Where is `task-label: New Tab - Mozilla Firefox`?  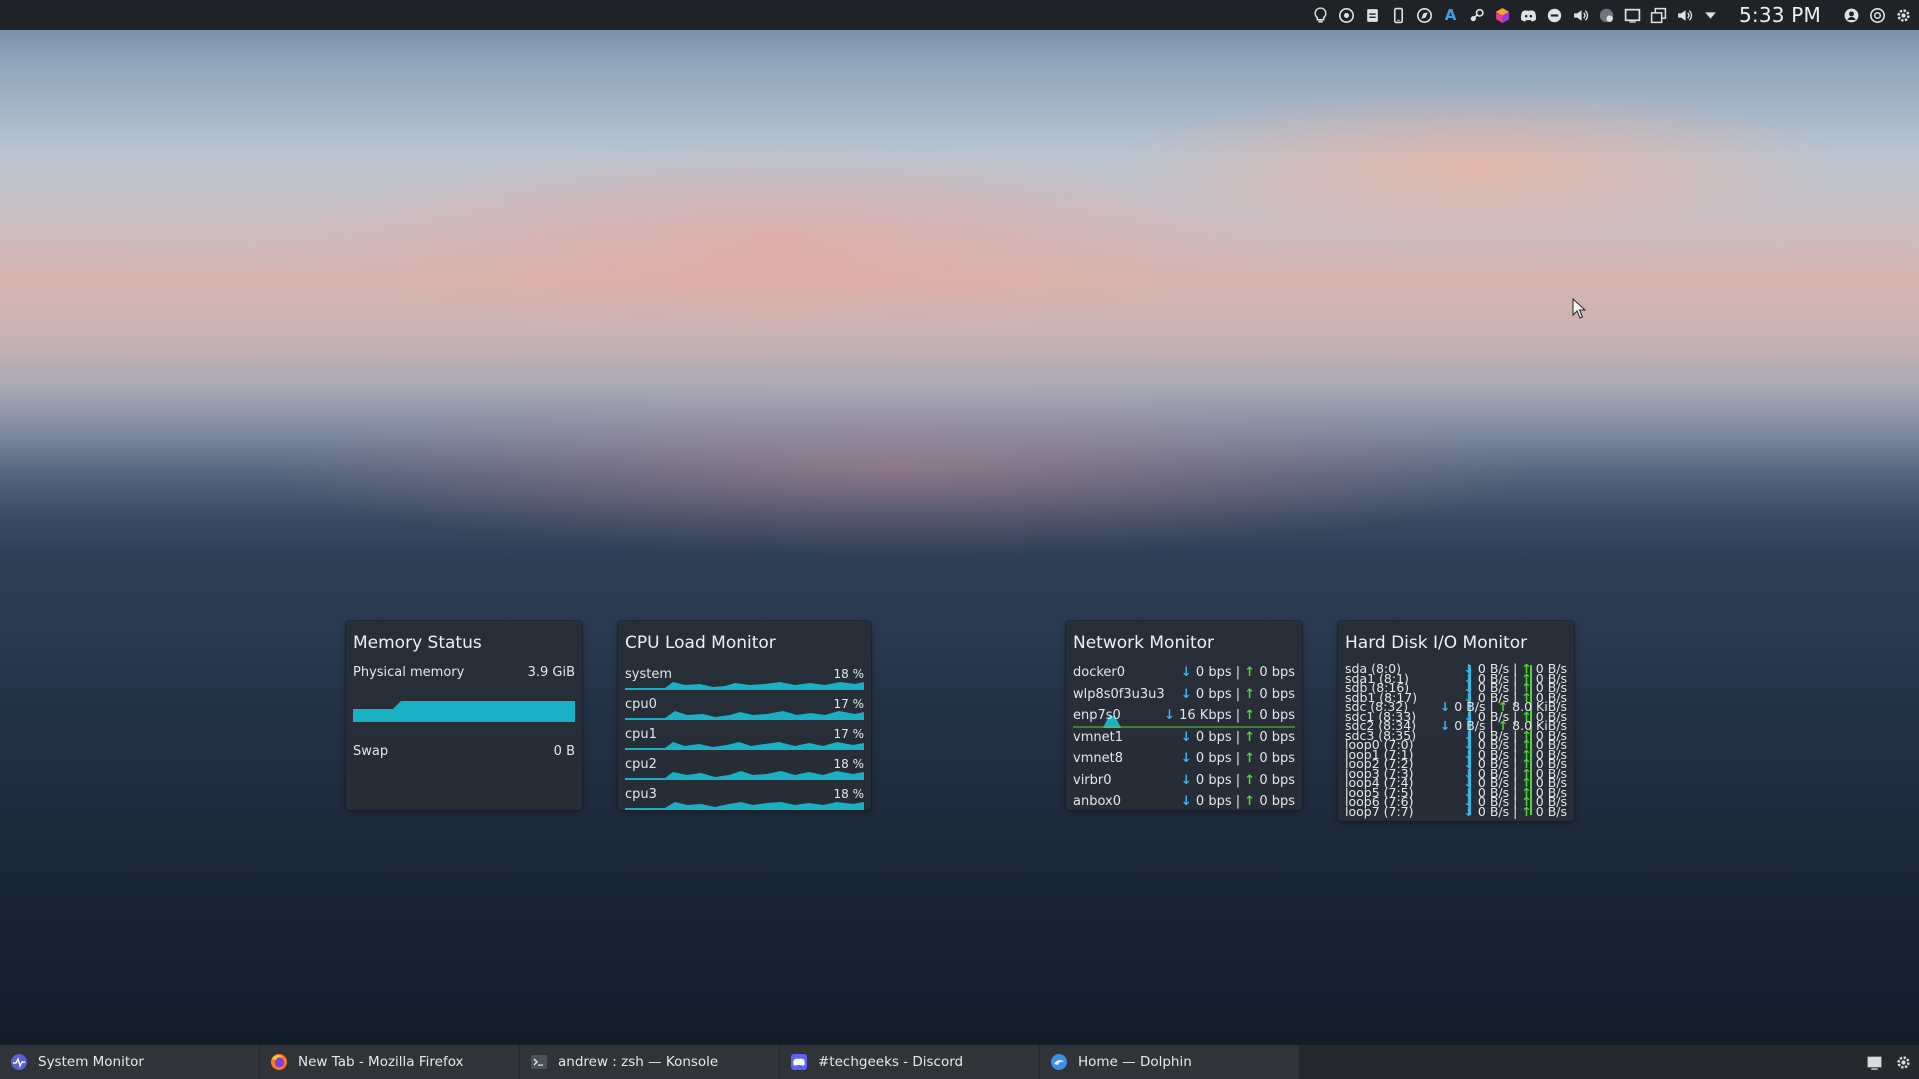
task-label: New Tab - Mozilla Firefox is located at coordinates (381, 1062).